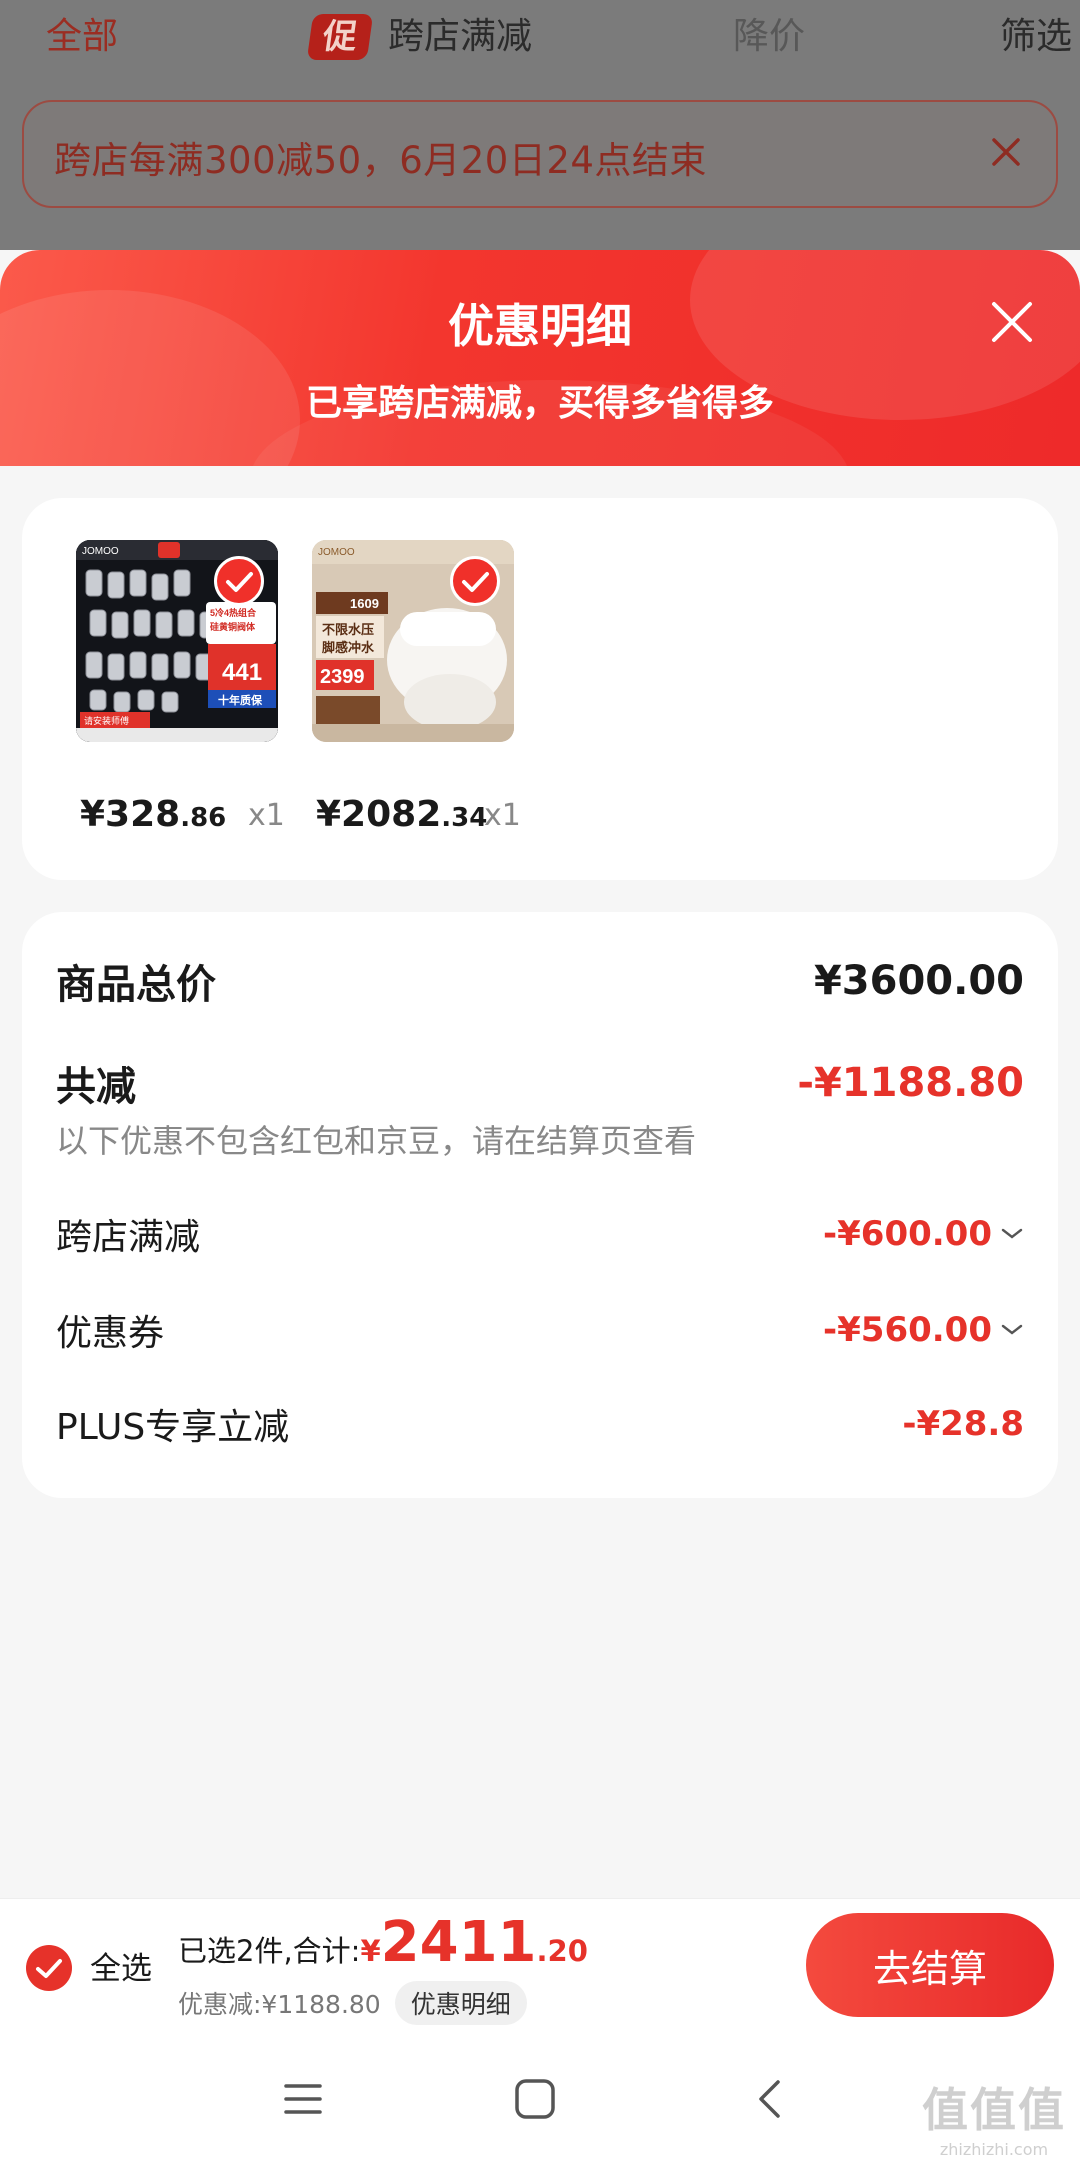  What do you see at coordinates (540, 1424) in the screenshot?
I see `discount-row-plus: PLUS专享立减 -¥28.8` at bounding box center [540, 1424].